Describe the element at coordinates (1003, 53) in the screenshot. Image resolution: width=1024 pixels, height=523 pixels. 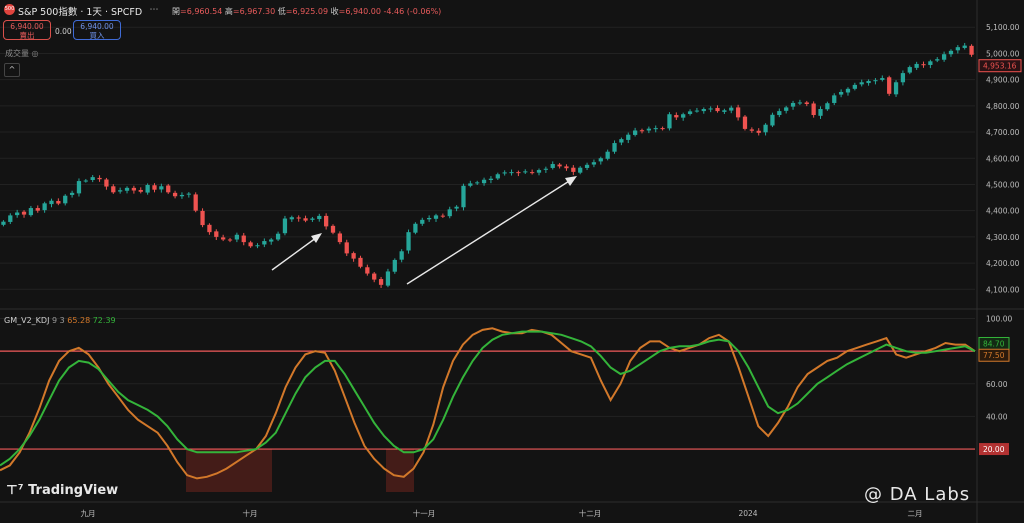
I see `price-tick-label: 5,000.00` at that location.